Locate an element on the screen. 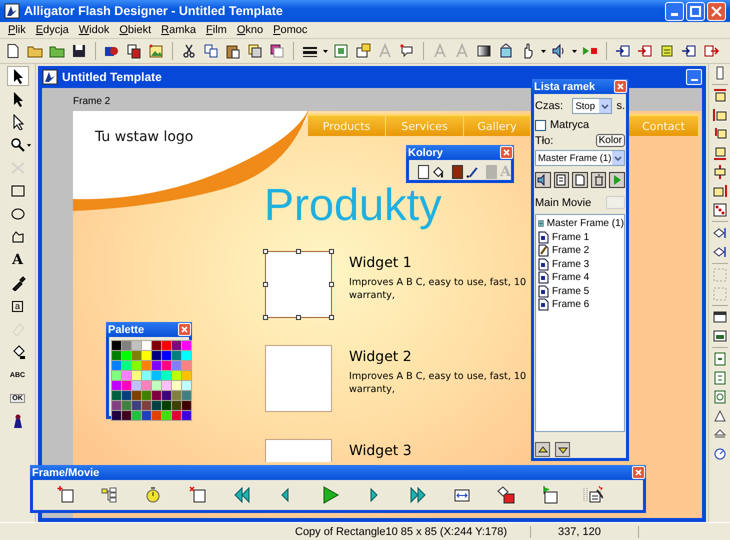 This screenshot has width=730, height=540. frame-list-item: Frame 2 is located at coordinates (580, 251).